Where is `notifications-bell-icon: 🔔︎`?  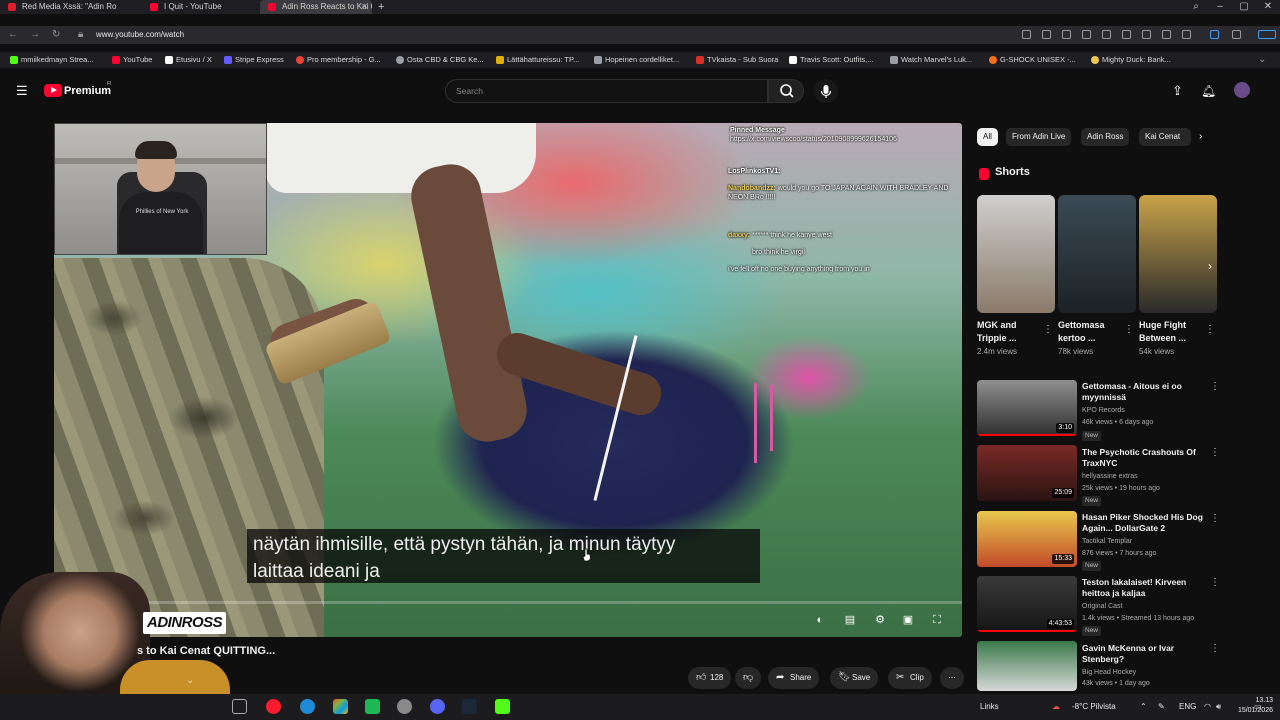
notifications-bell-icon: 🔔︎ is located at coordinates (1208, 91).